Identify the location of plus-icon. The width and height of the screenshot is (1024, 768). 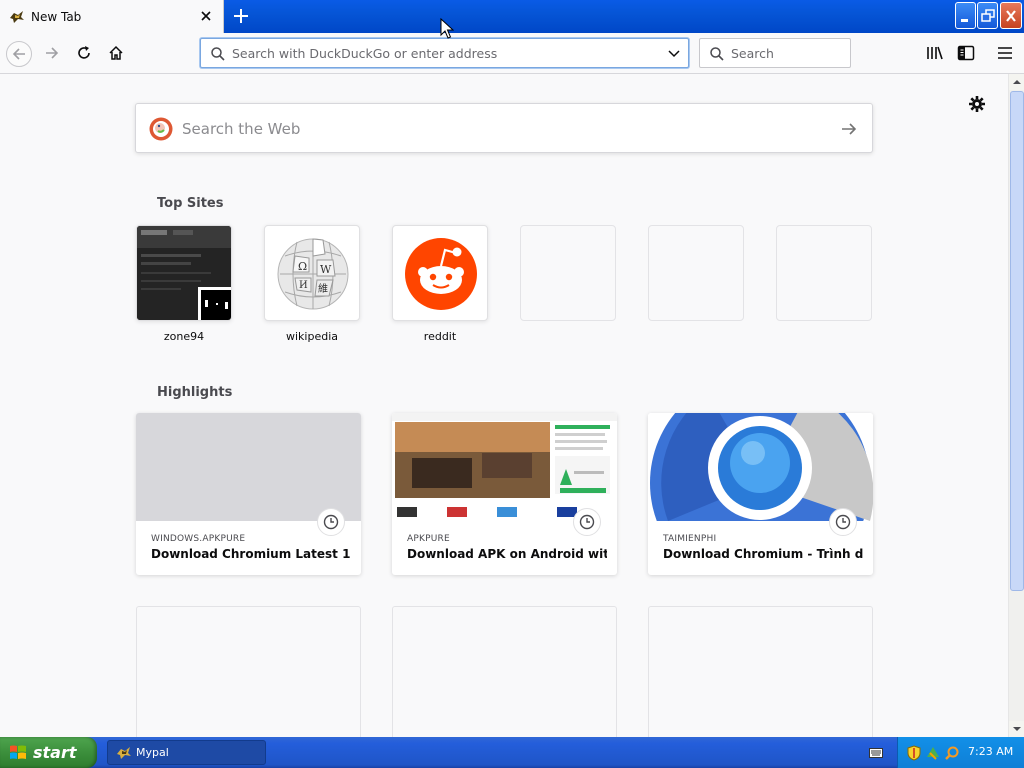
(241, 16).